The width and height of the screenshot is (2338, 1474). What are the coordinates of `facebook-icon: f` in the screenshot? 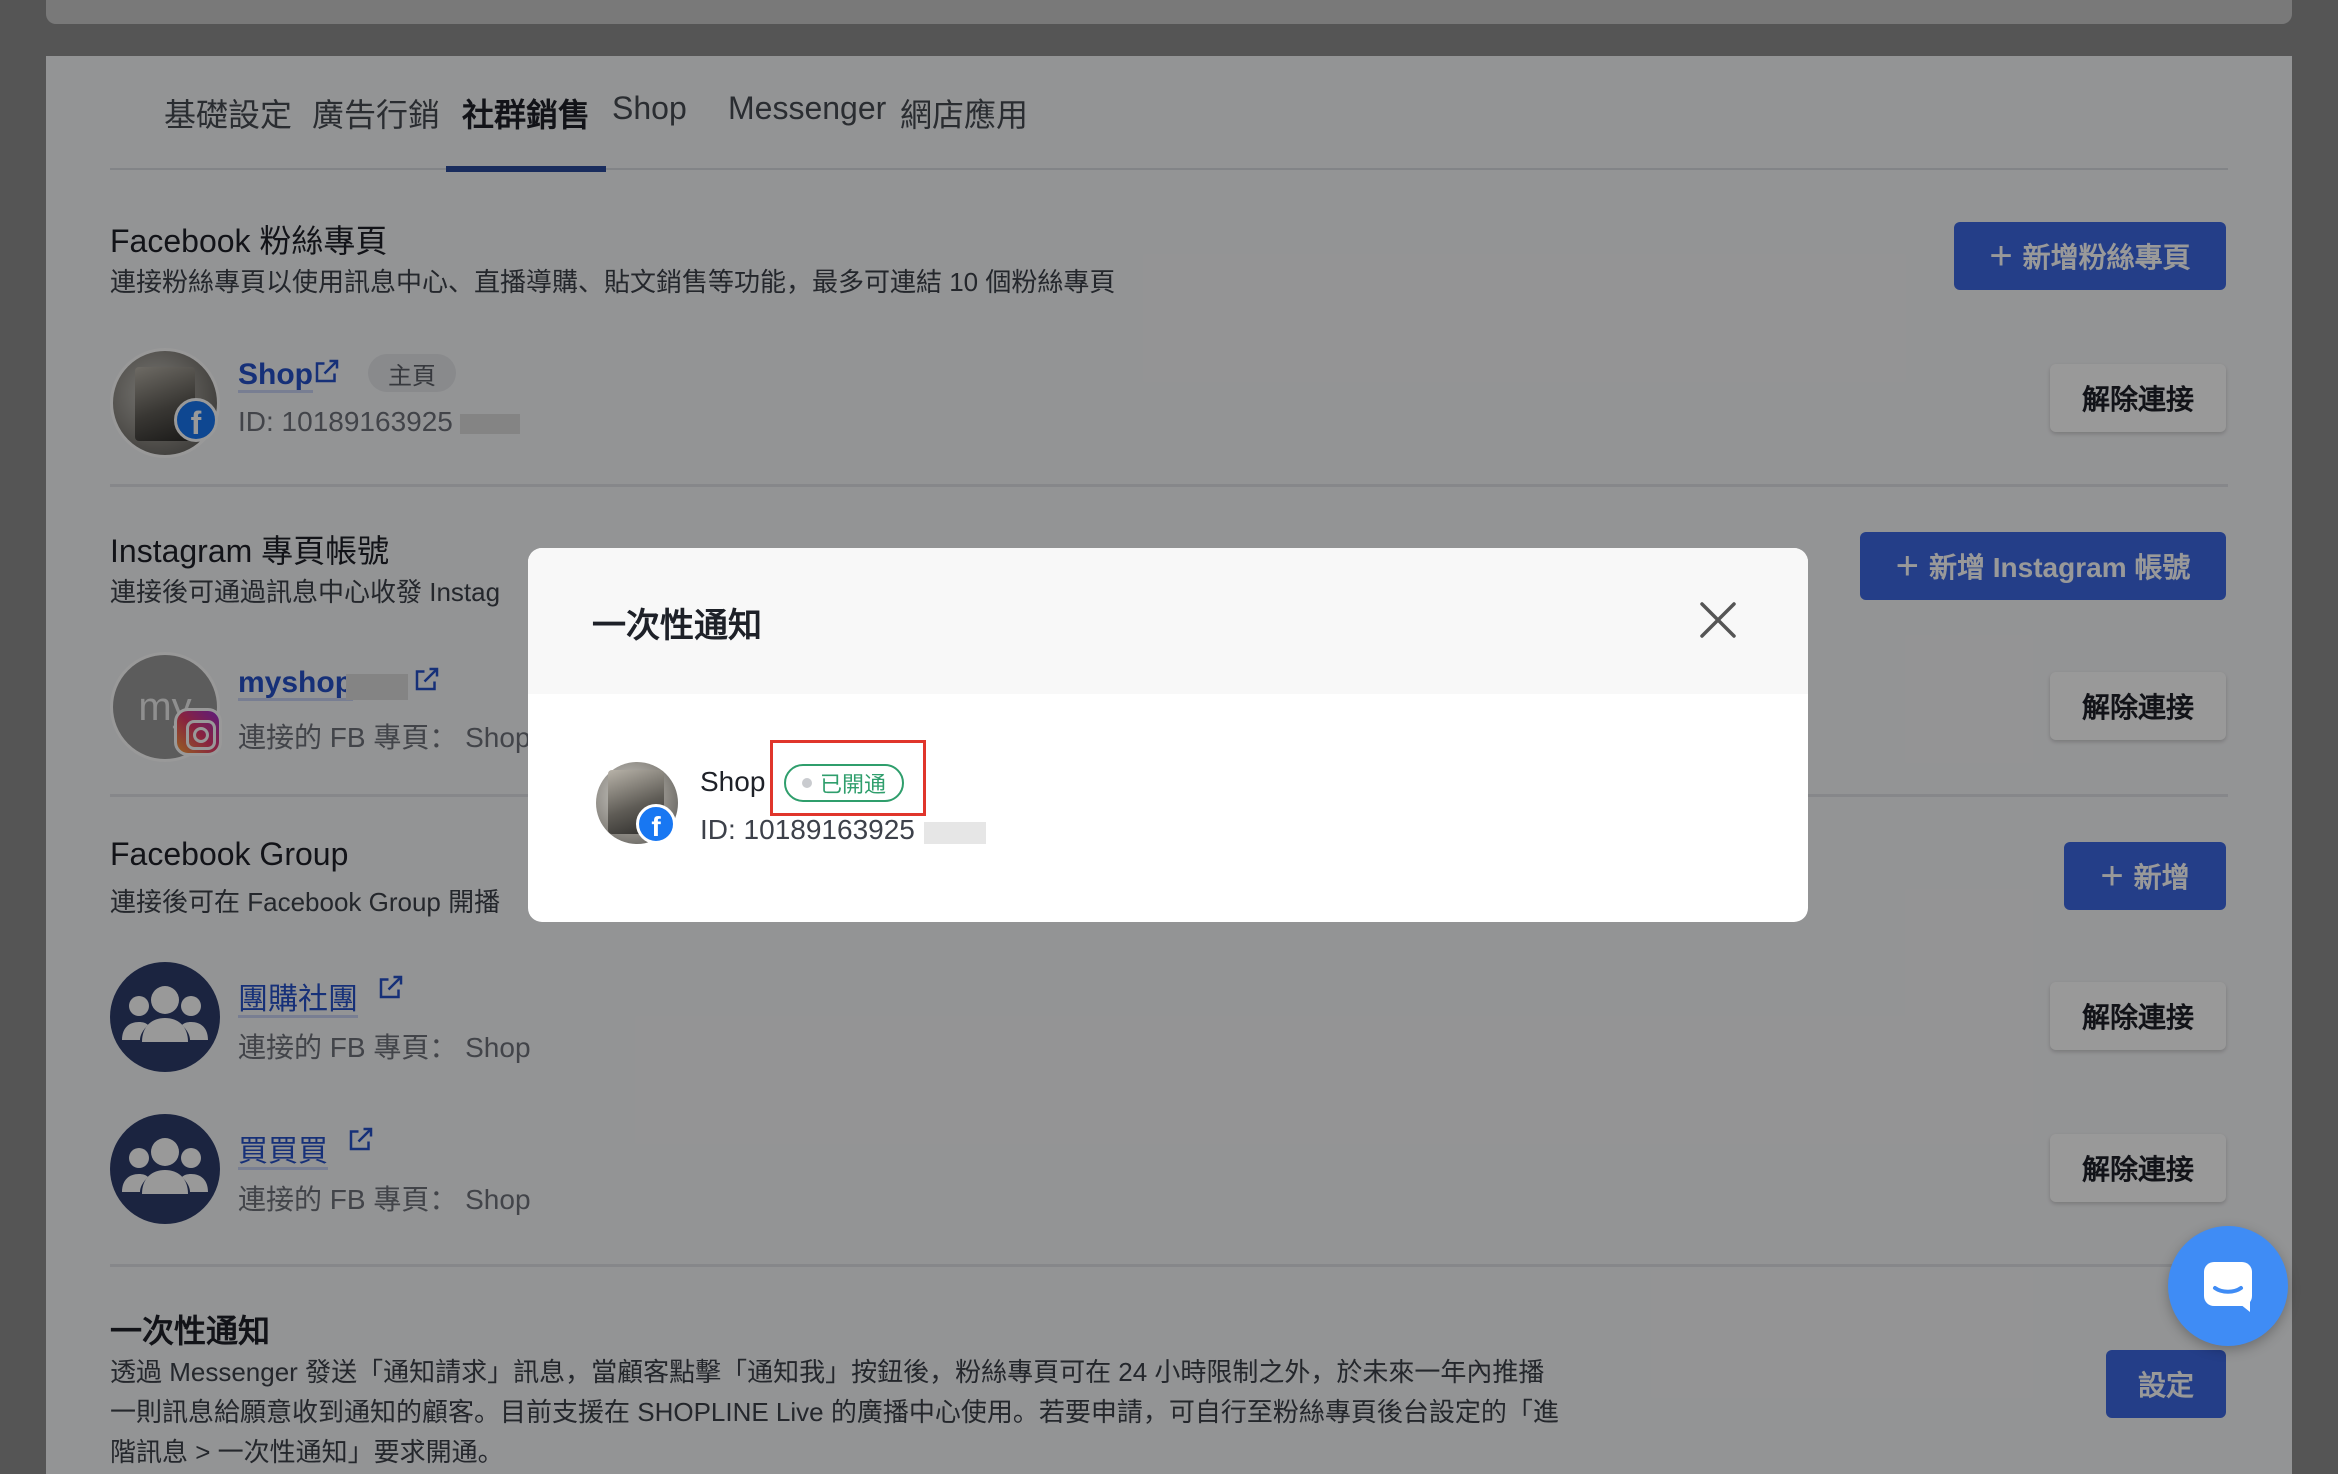 It's located at (656, 824).